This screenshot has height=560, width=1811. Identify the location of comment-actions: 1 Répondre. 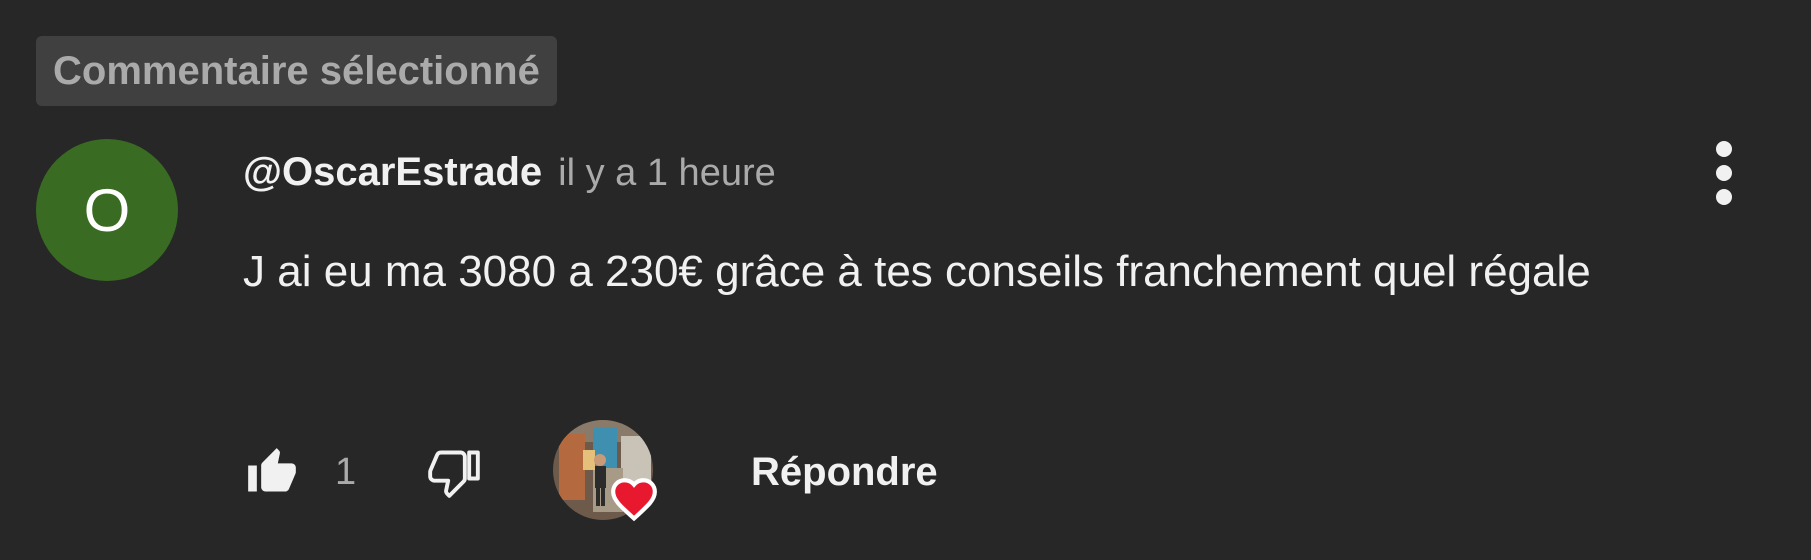
(590, 472).